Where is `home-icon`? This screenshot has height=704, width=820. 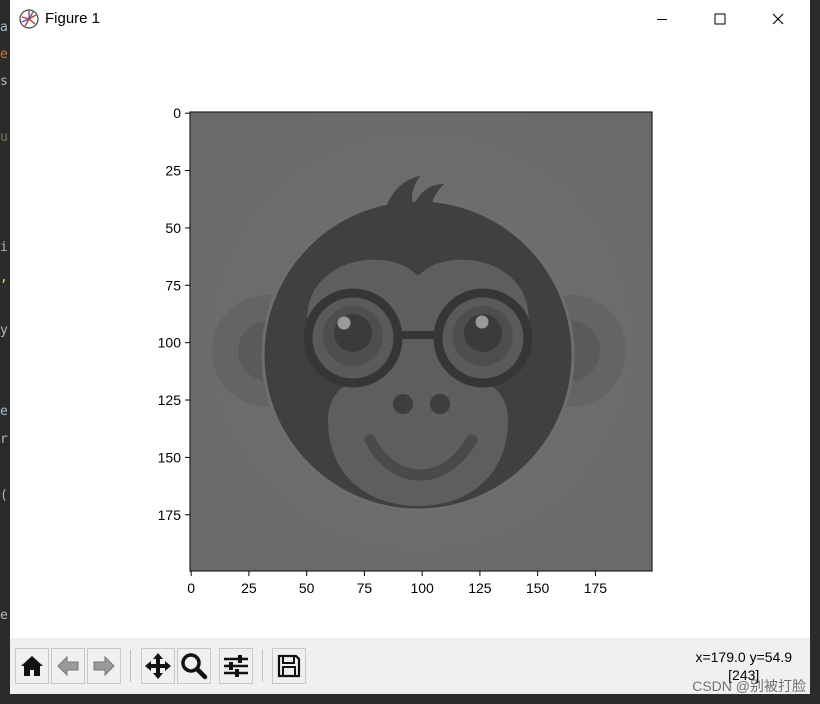 home-icon is located at coordinates (32, 666).